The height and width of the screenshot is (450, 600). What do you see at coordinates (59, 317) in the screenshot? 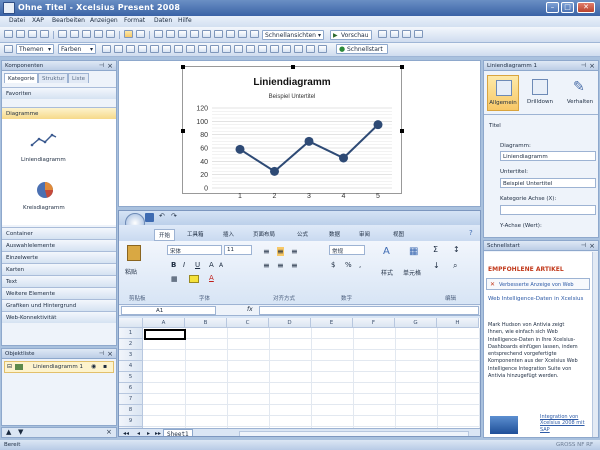
I see `category-web-konnektivitaet: Web-Konnektivität` at bounding box center [59, 317].